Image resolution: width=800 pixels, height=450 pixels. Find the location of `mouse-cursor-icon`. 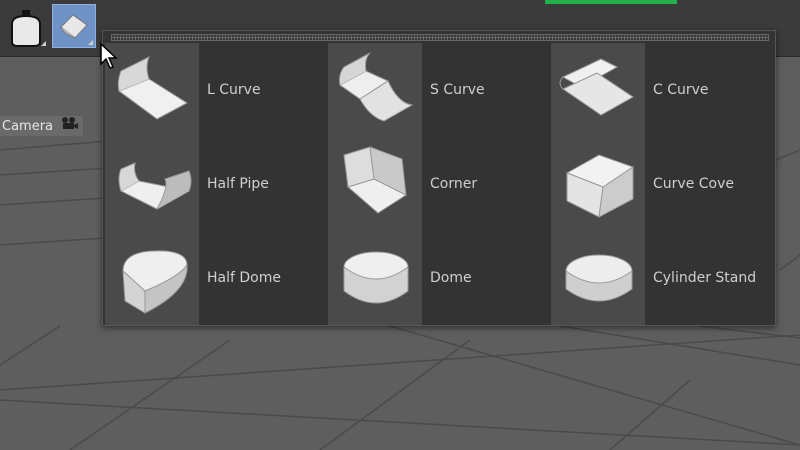

mouse-cursor-icon is located at coordinates (109, 55).